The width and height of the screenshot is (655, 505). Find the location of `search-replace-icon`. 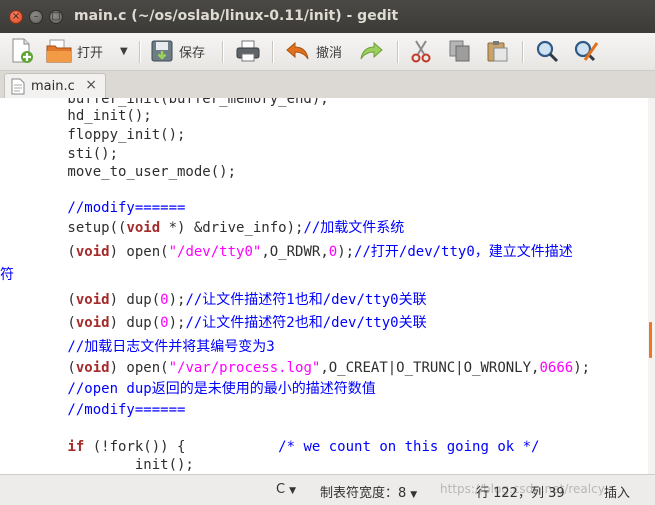

search-replace-icon is located at coordinates (586, 51).